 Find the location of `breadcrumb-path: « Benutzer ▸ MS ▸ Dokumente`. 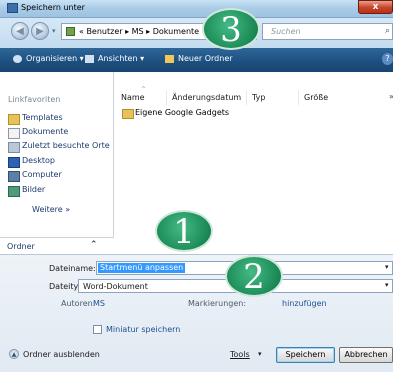

breadcrumb-path: « Benutzer ▸ MS ▸ Dokumente is located at coordinates (139, 31).